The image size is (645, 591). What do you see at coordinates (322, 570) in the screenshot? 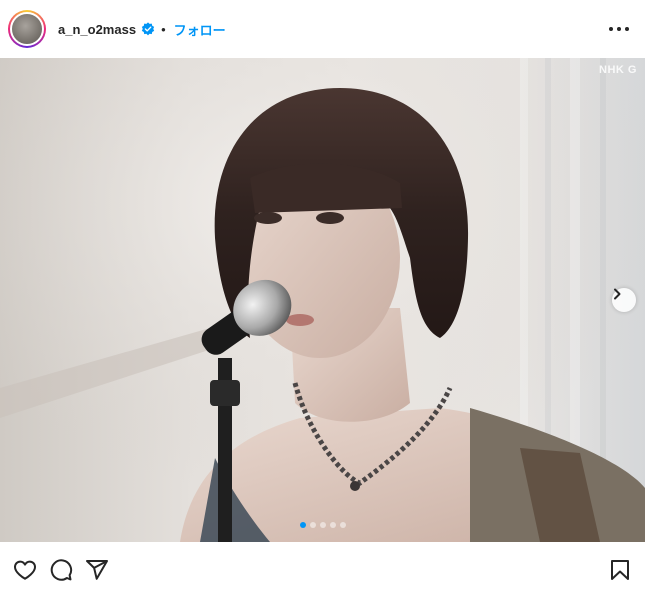
I see `action-bar` at bounding box center [322, 570].